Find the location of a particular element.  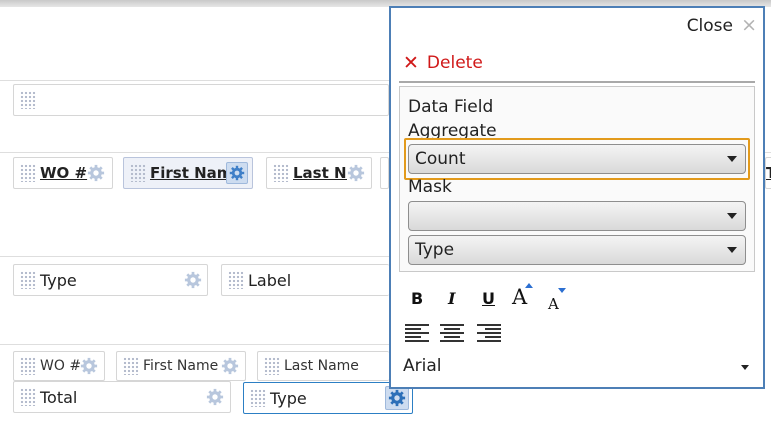

delete-button: ✕ Delete is located at coordinates (443, 63).